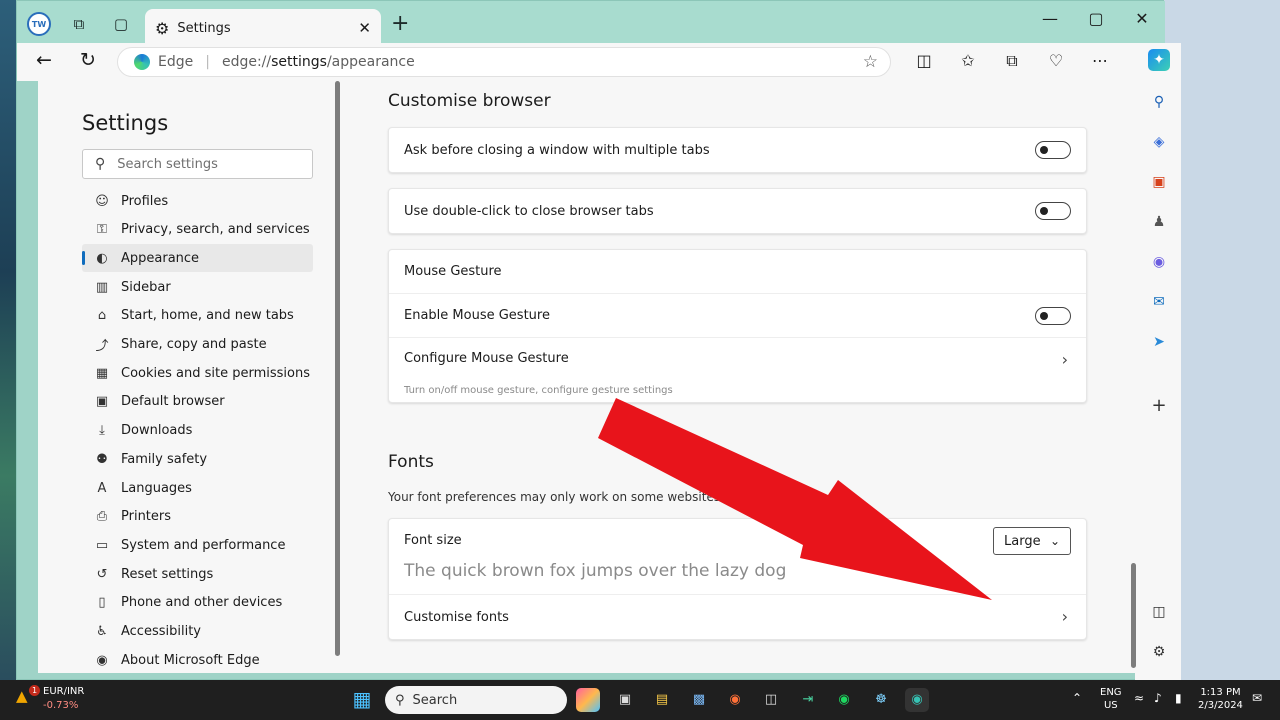 The height and width of the screenshot is (720, 1280). What do you see at coordinates (142, 62) in the screenshot?
I see `edge-logo-icon` at bounding box center [142, 62].